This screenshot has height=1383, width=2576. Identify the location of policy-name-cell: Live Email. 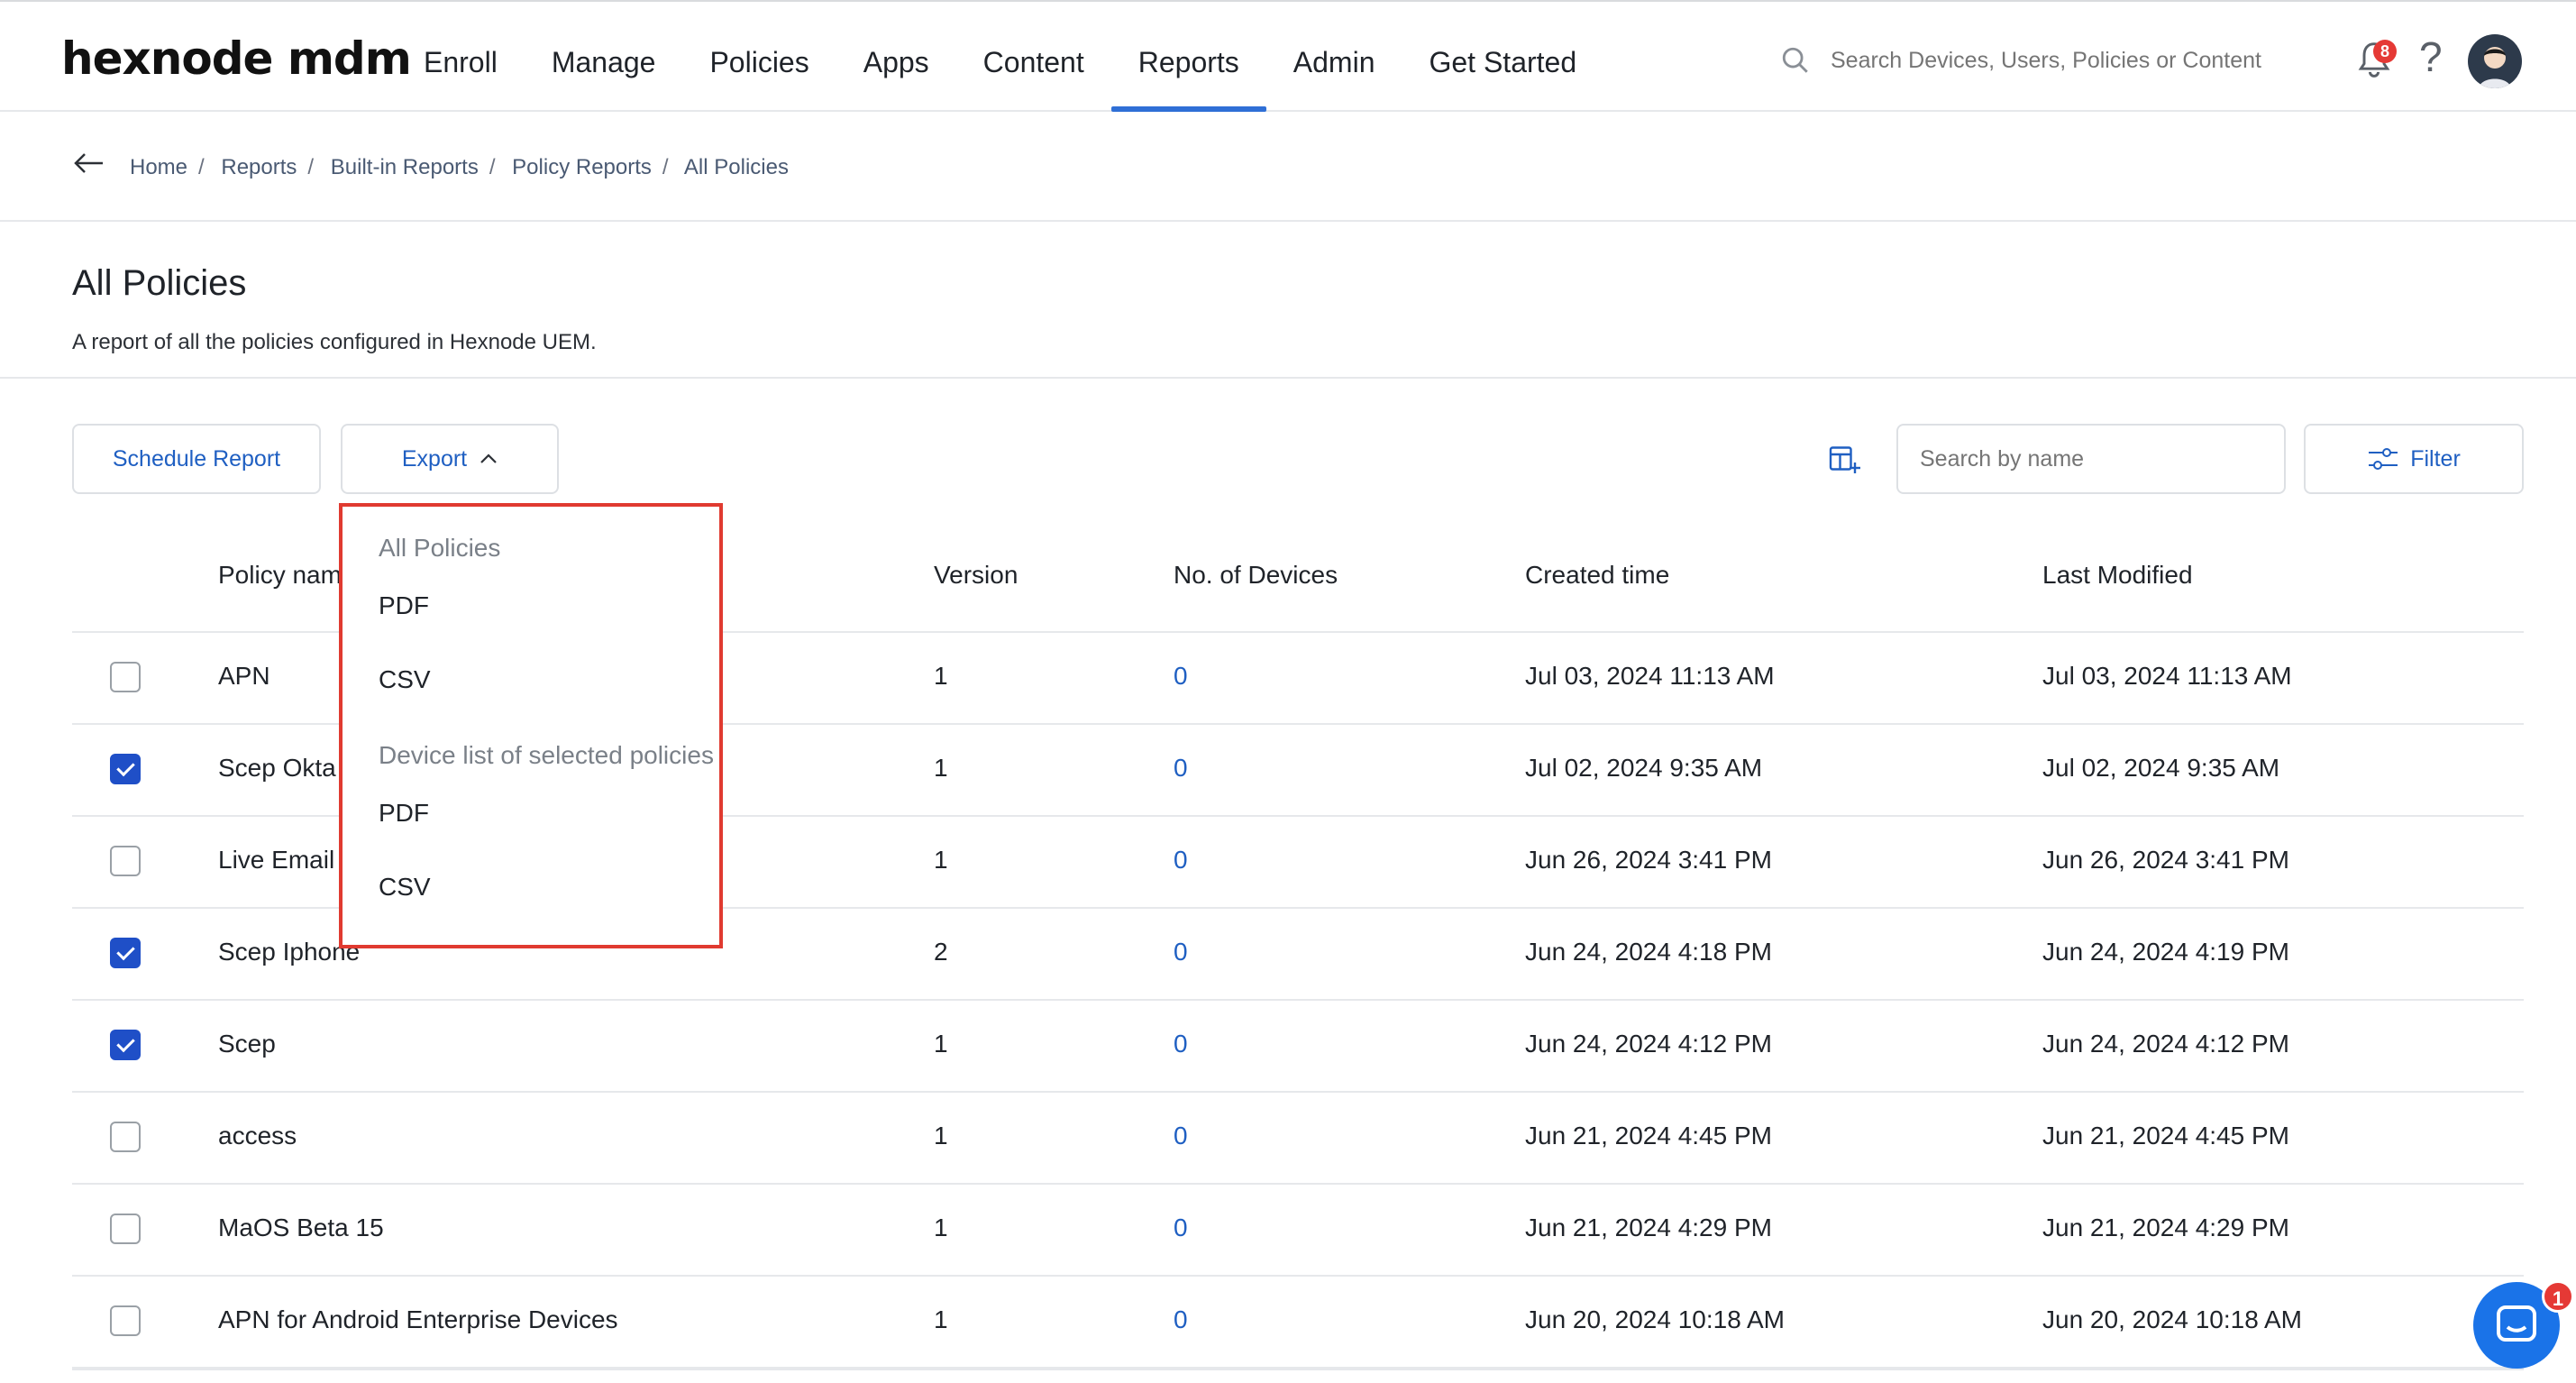
(276, 861).